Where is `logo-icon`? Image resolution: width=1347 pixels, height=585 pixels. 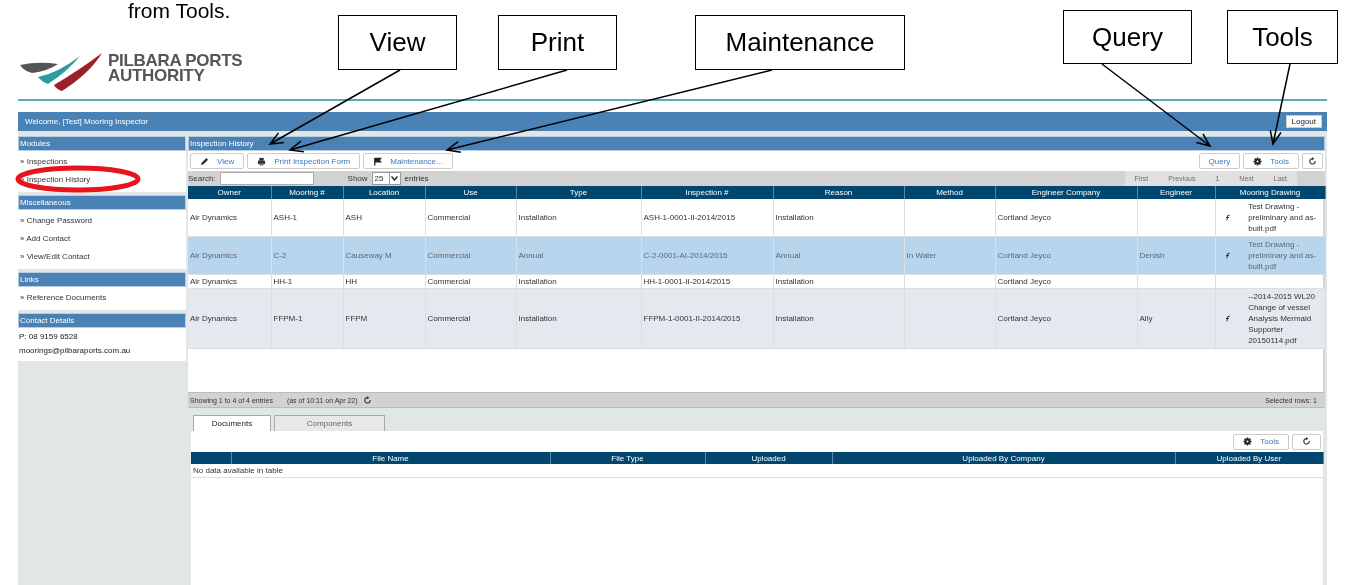 logo-icon is located at coordinates (61, 72).